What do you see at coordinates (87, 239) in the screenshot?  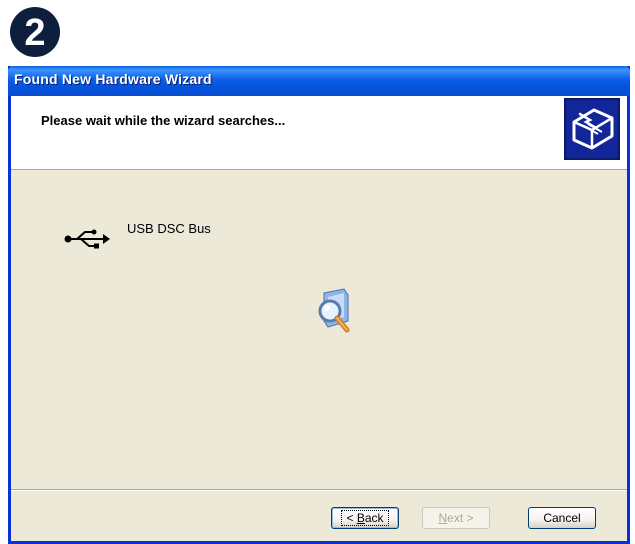 I see `usb-icon` at bounding box center [87, 239].